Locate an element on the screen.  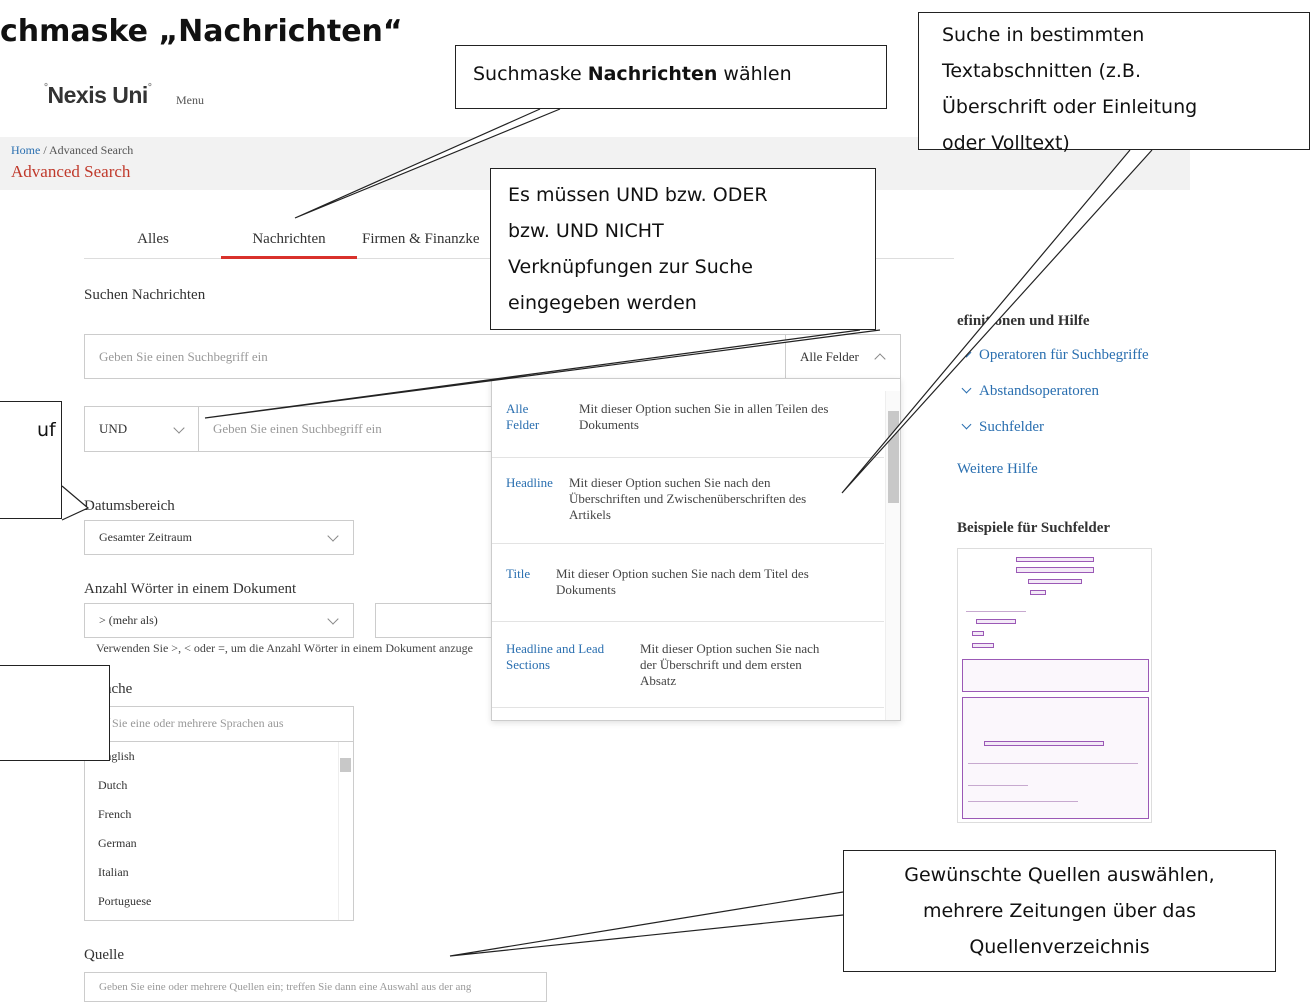
callout-text: Suchmaske Nachrichten wählen is located at coordinates (632, 74).